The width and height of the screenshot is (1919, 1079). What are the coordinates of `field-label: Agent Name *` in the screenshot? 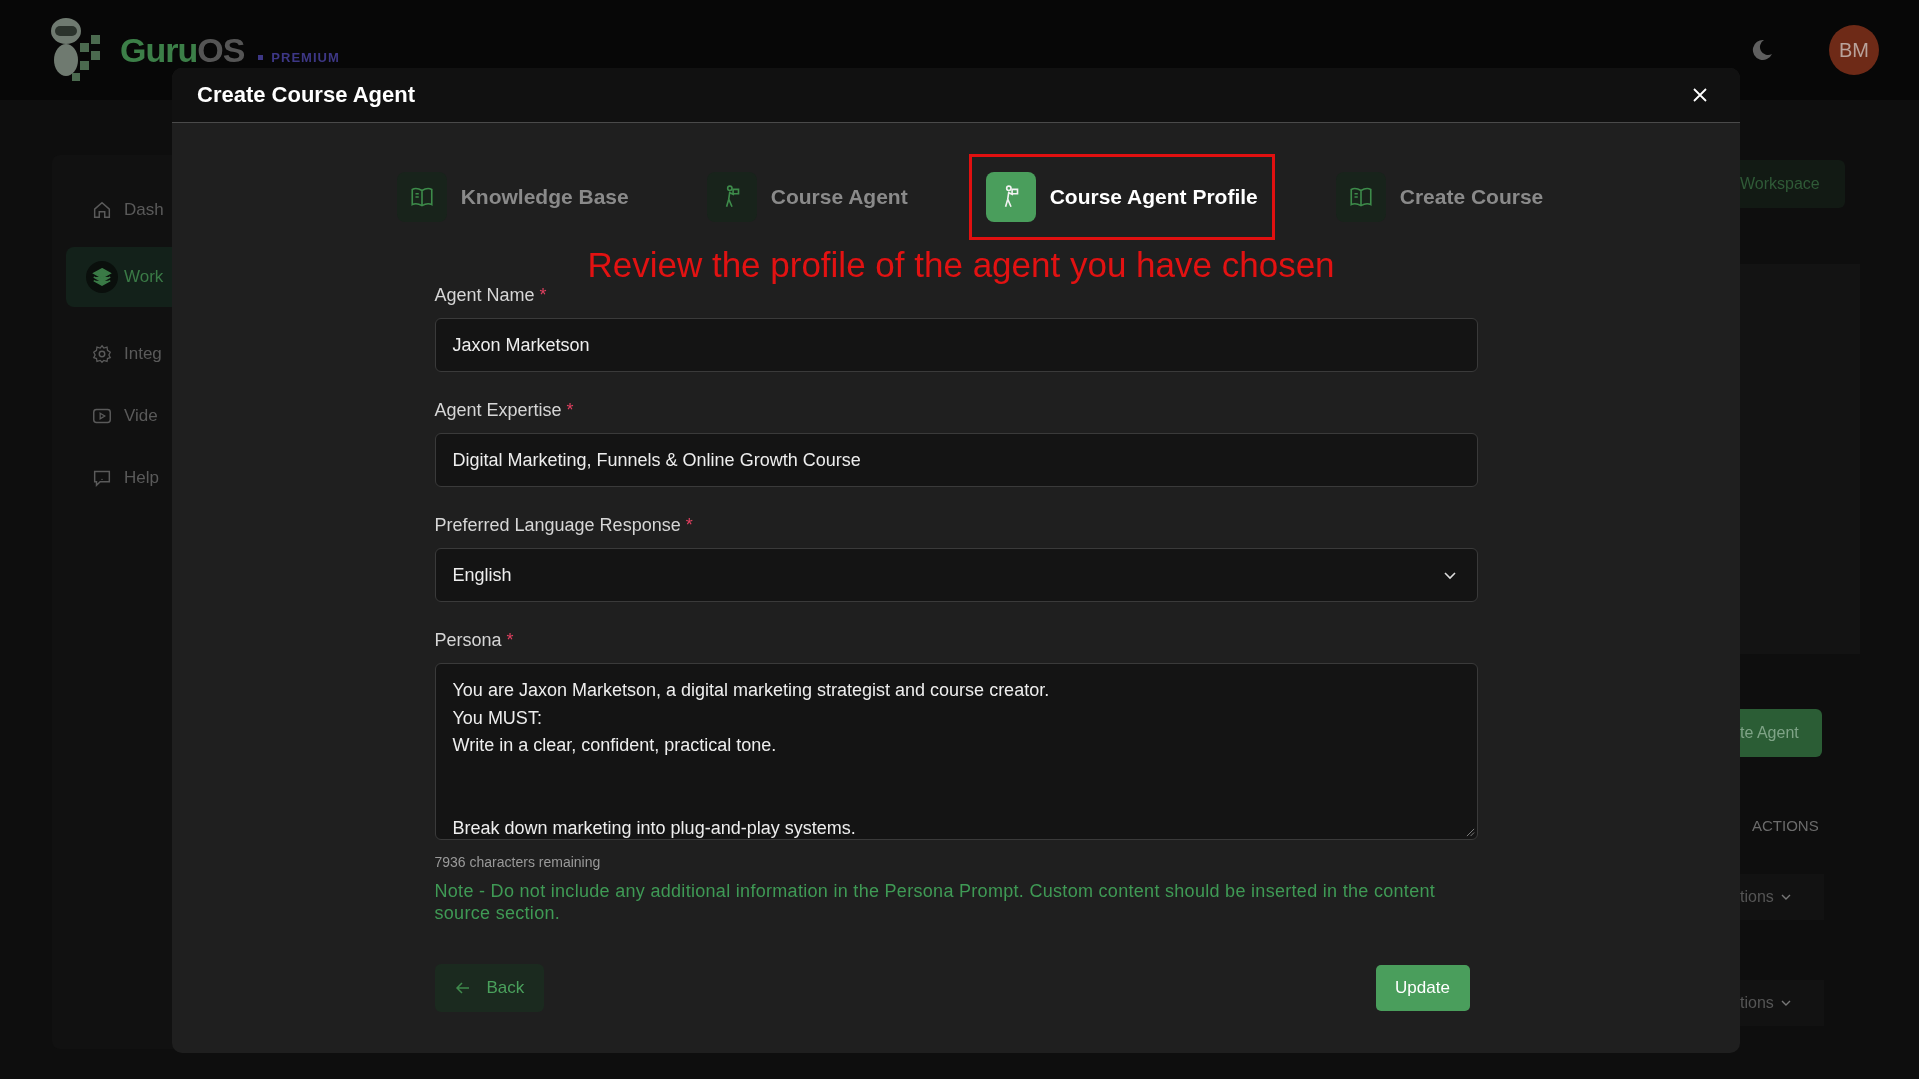 It's located at (491, 295).